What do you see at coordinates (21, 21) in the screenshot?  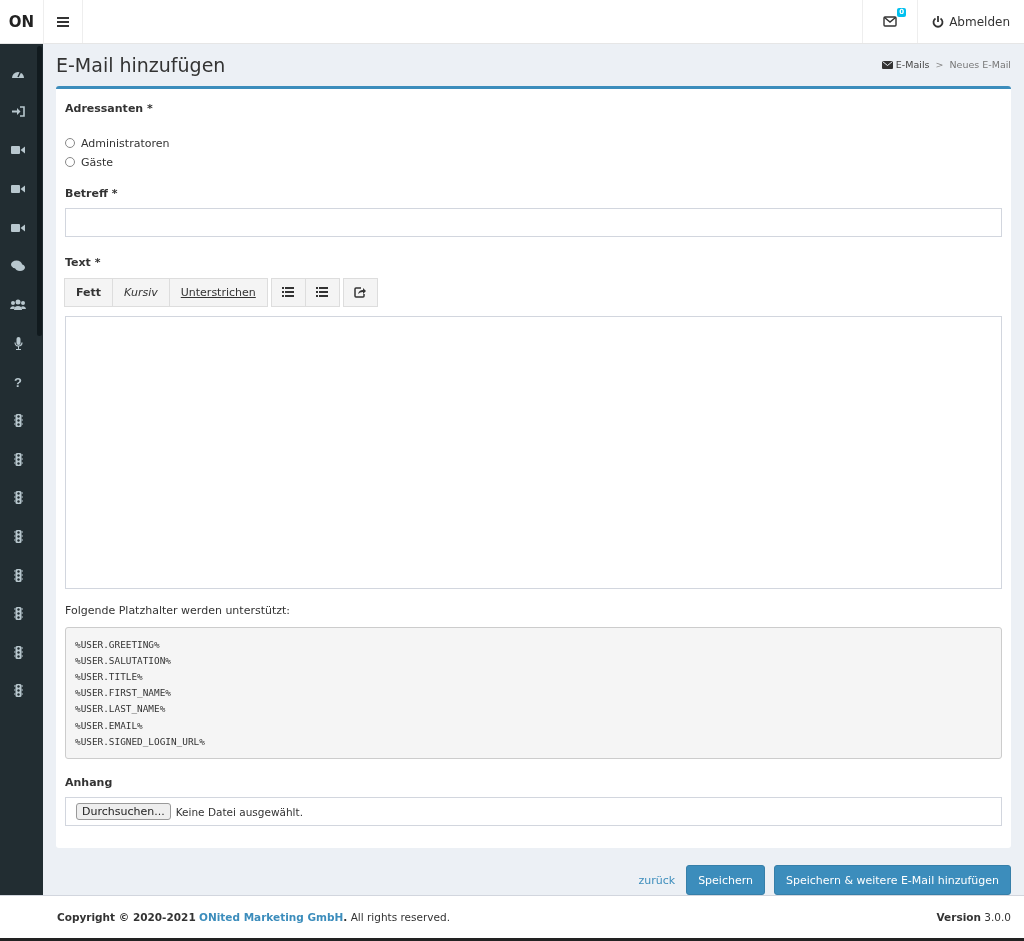 I see `brand-logo: ON` at bounding box center [21, 21].